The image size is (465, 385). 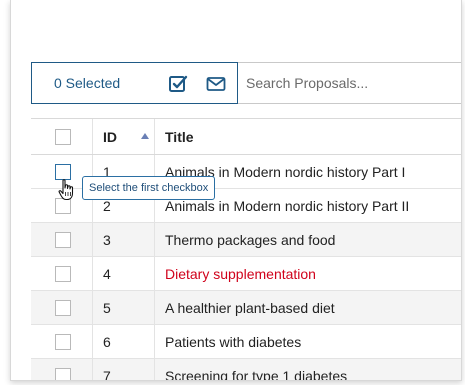 I want to click on title-header-label: Title, so click(x=179, y=137).